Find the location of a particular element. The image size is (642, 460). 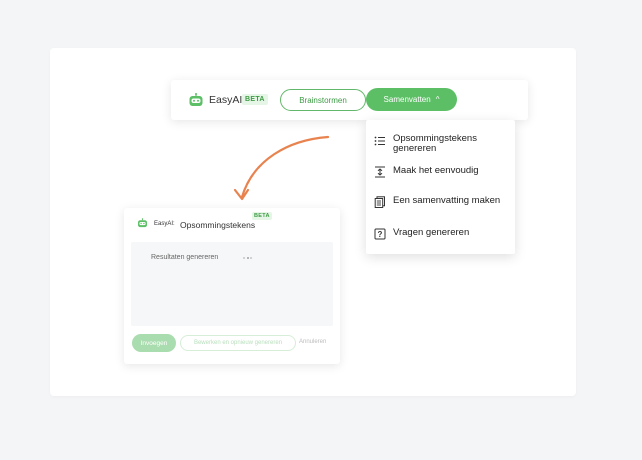

menu-item-label: Maak het eenvoudig is located at coordinates (436, 170).